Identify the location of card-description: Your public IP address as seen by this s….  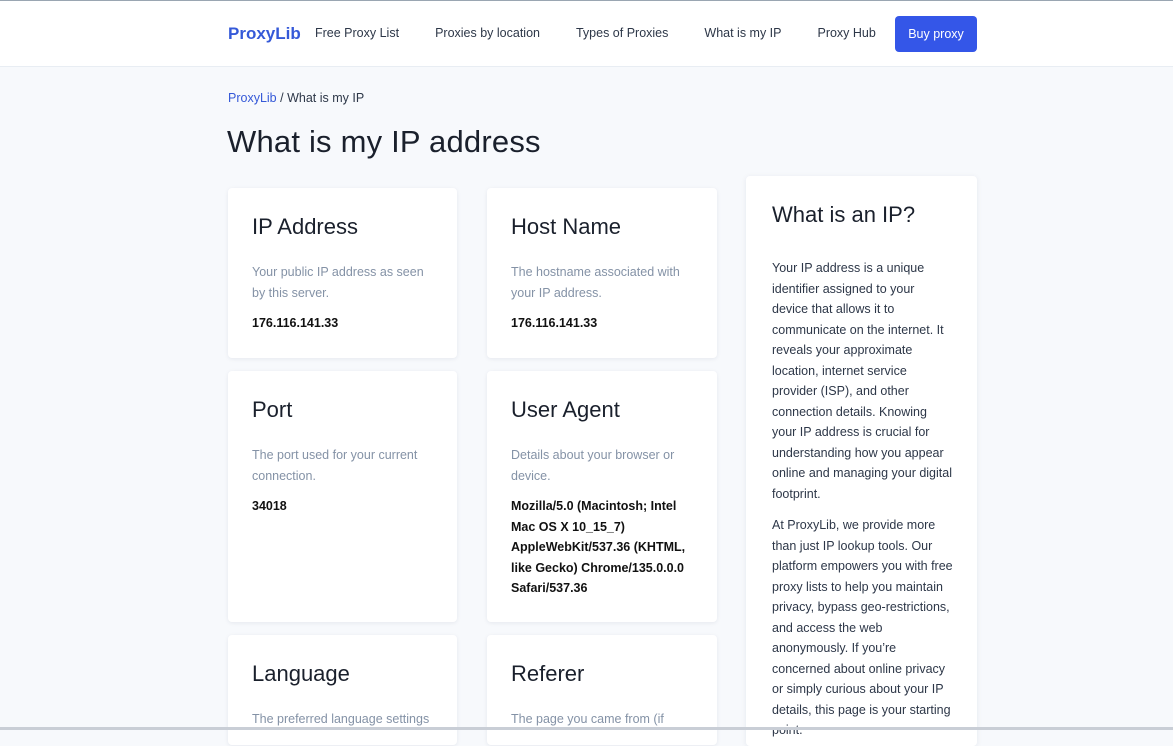
(338, 282).